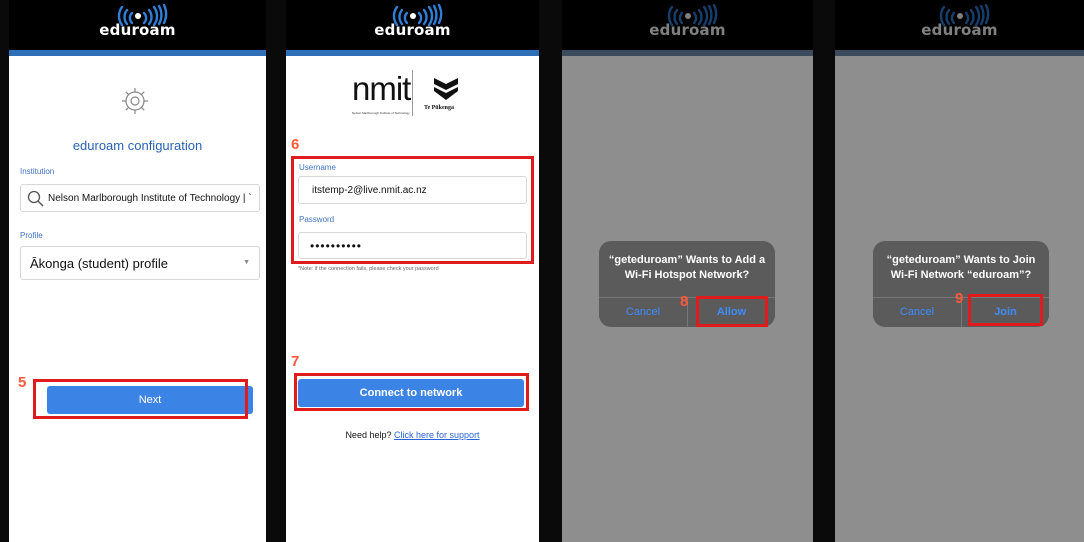 Image resolution: width=1084 pixels, height=542 pixels. I want to click on gear-icon, so click(135, 101).